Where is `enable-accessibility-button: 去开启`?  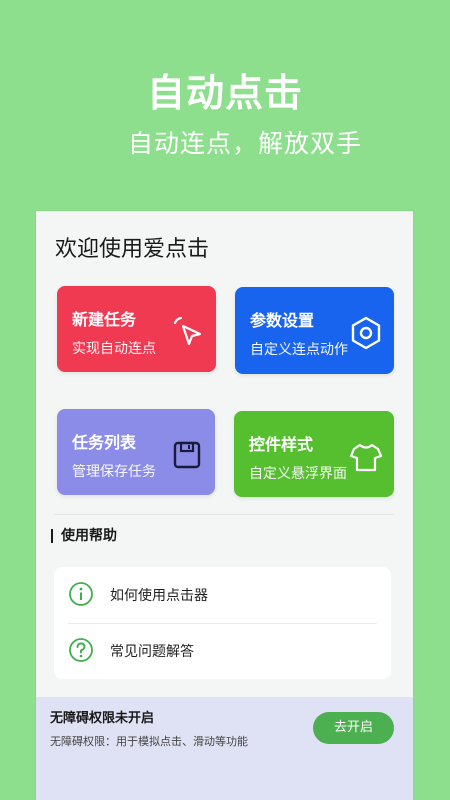 enable-accessibility-button: 去开启 is located at coordinates (353, 728).